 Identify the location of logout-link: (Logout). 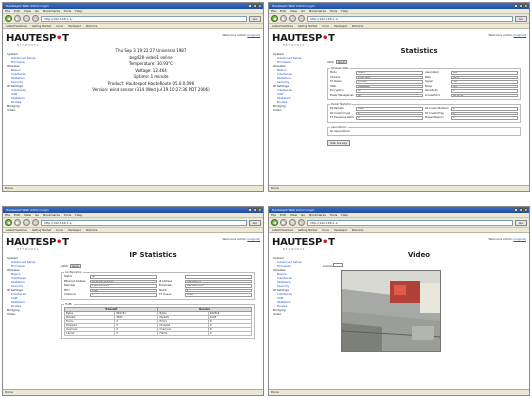
(253, 35).